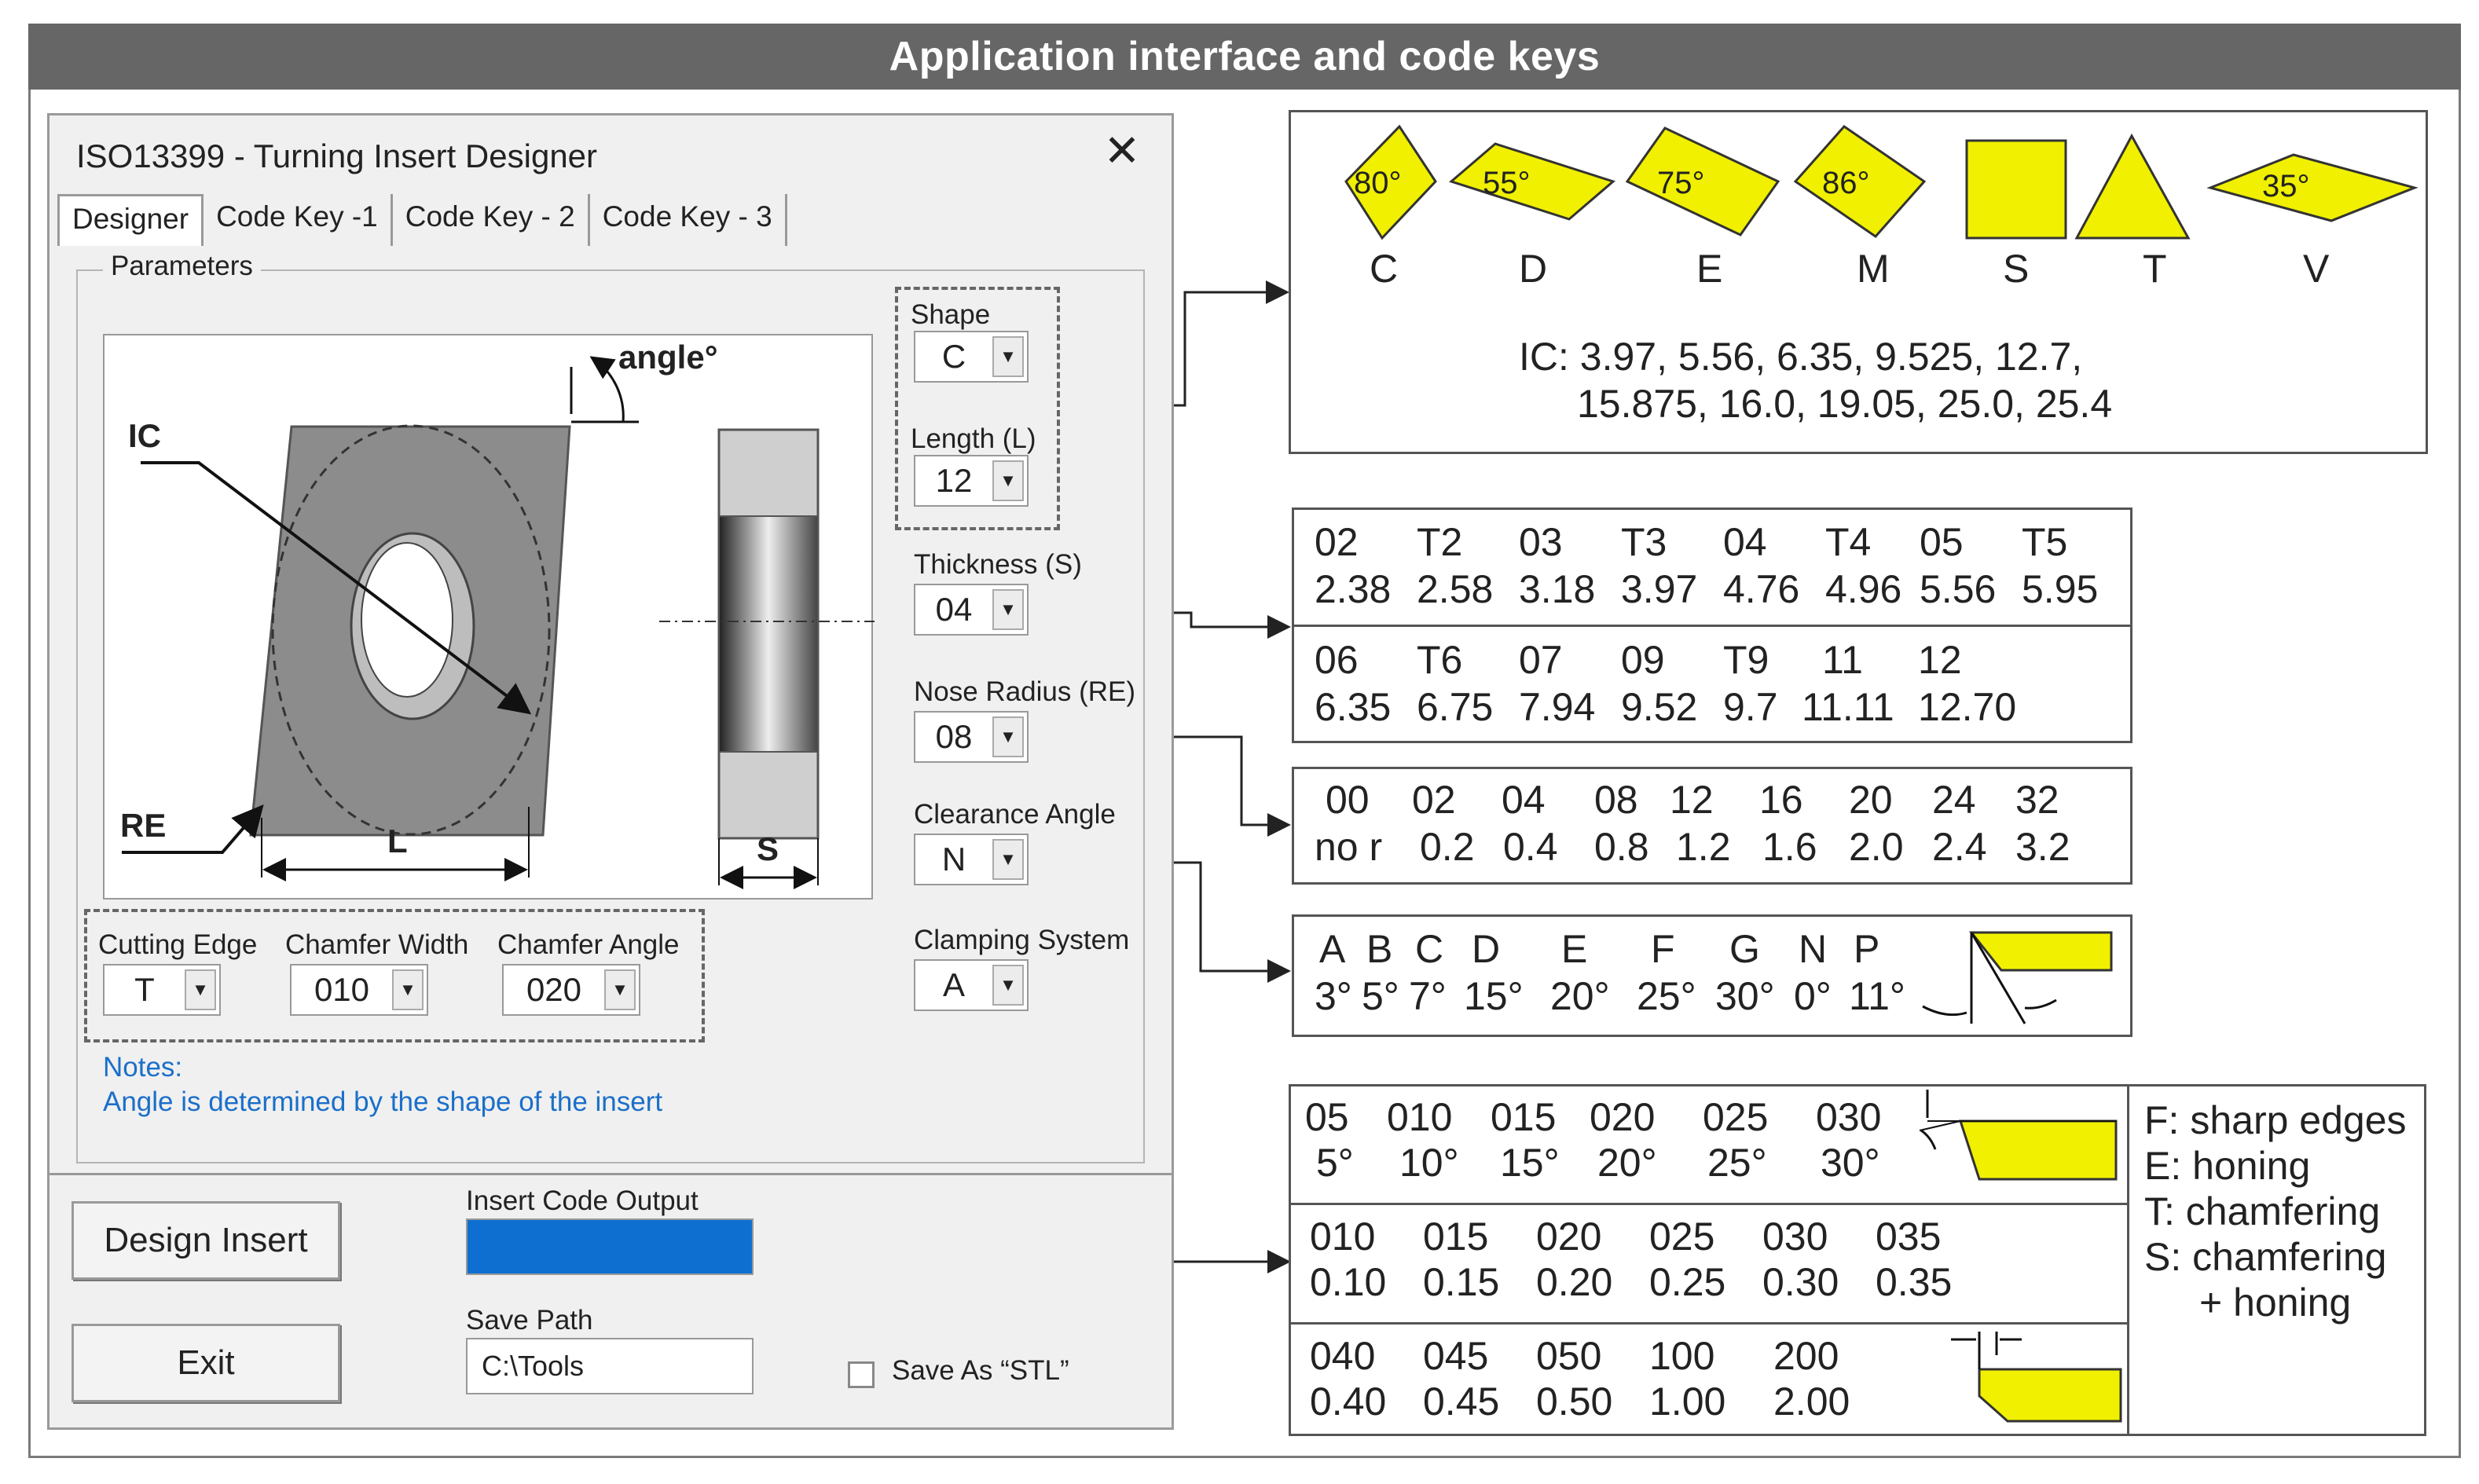 Image resolution: width=2479 pixels, height=1484 pixels. What do you see at coordinates (1842, 660) in the screenshot?
I see `thickness-code: 11` at bounding box center [1842, 660].